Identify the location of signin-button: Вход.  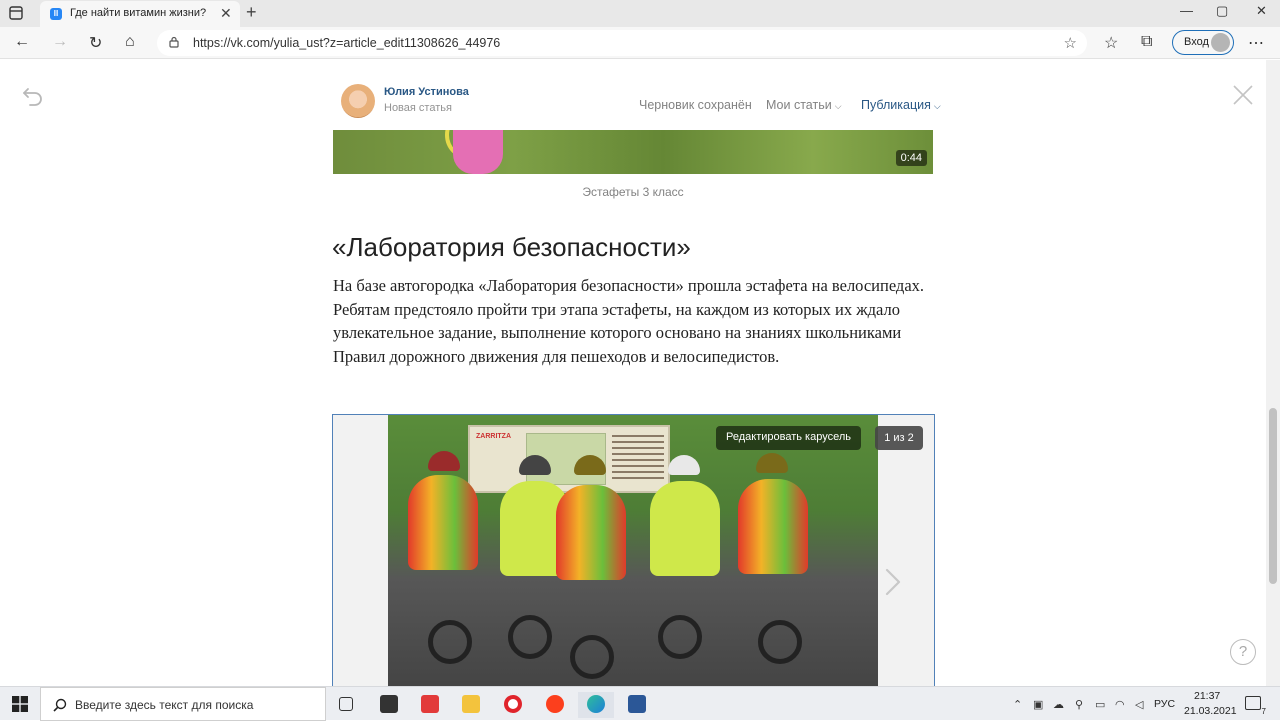
(1203, 42).